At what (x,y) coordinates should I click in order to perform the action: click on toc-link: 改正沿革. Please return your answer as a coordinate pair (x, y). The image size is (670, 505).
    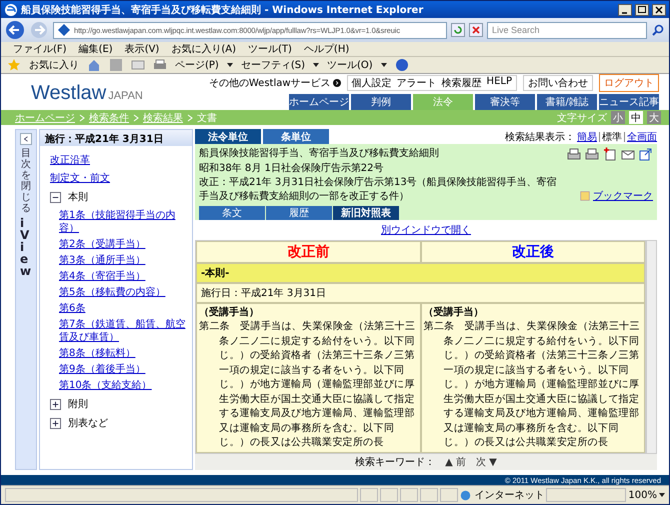
    Looking at the image, I should click on (119, 160).